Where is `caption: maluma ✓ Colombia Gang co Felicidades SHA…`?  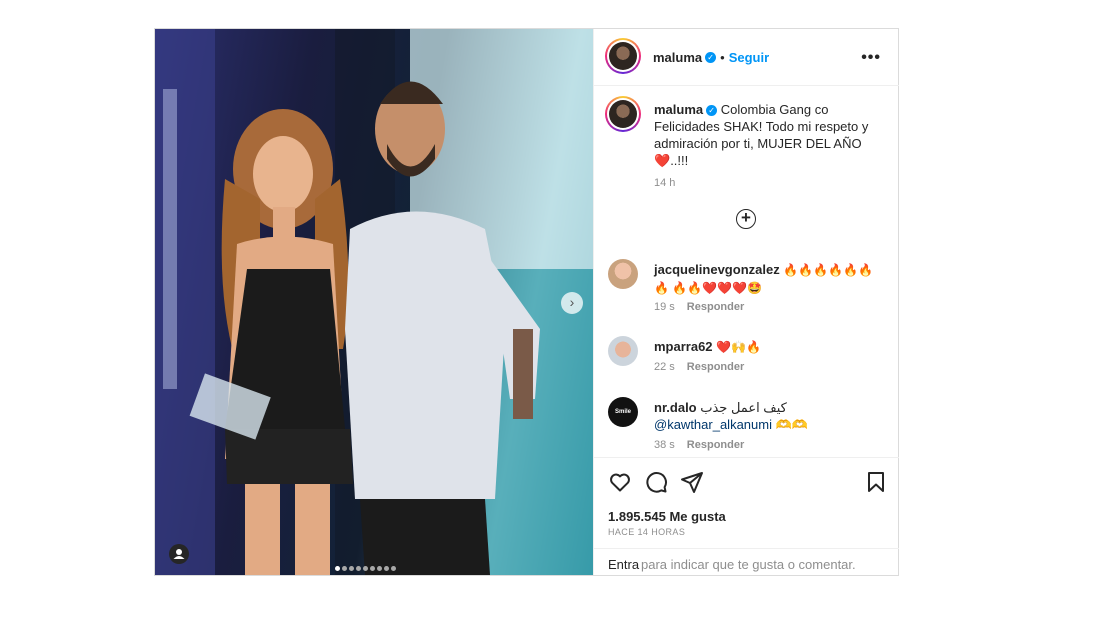
caption: maluma ✓ Colombia Gang co Felicidades SHA… is located at coordinates (766, 146).